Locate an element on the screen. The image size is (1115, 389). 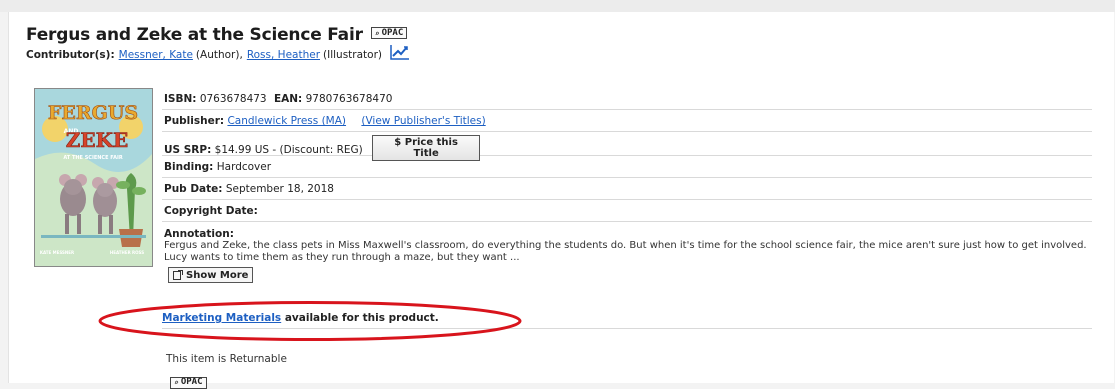
opac-button: ⌕ OPAC is located at coordinates (389, 33).